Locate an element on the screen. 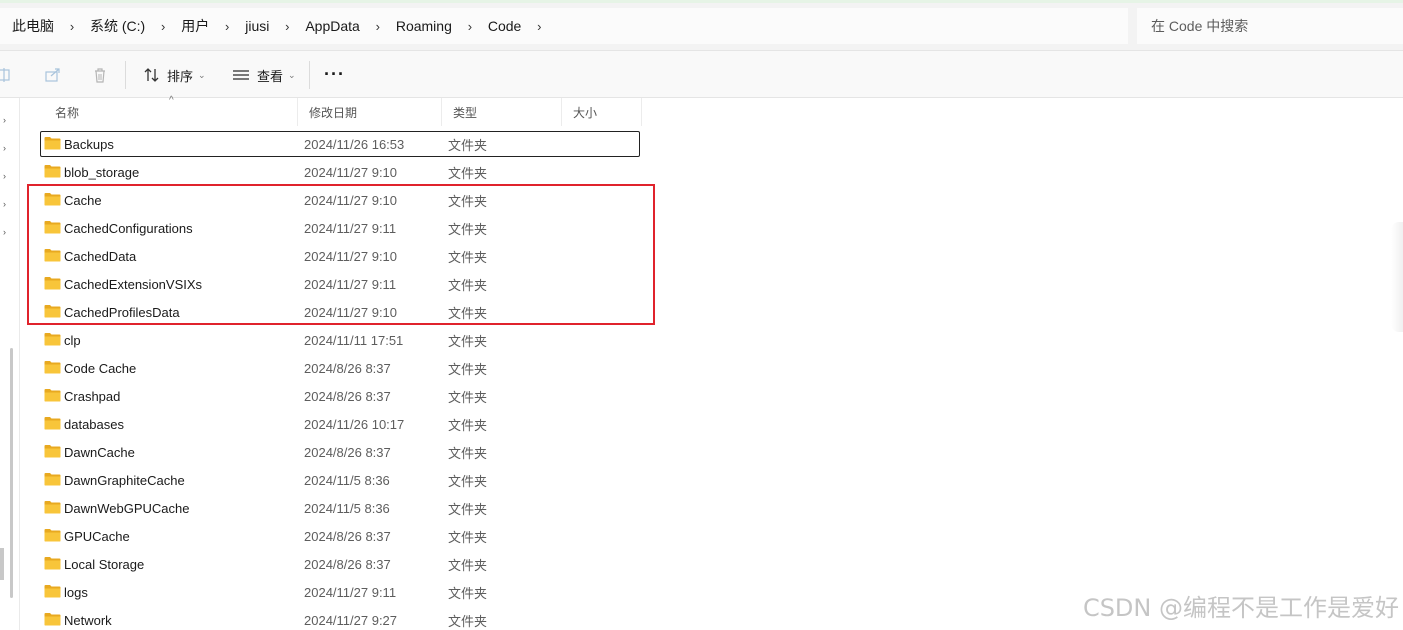 Image resolution: width=1403 pixels, height=630 pixels. column-header-row: ^ 名称 修改日期 类型 大小 is located at coordinates (332, 110).